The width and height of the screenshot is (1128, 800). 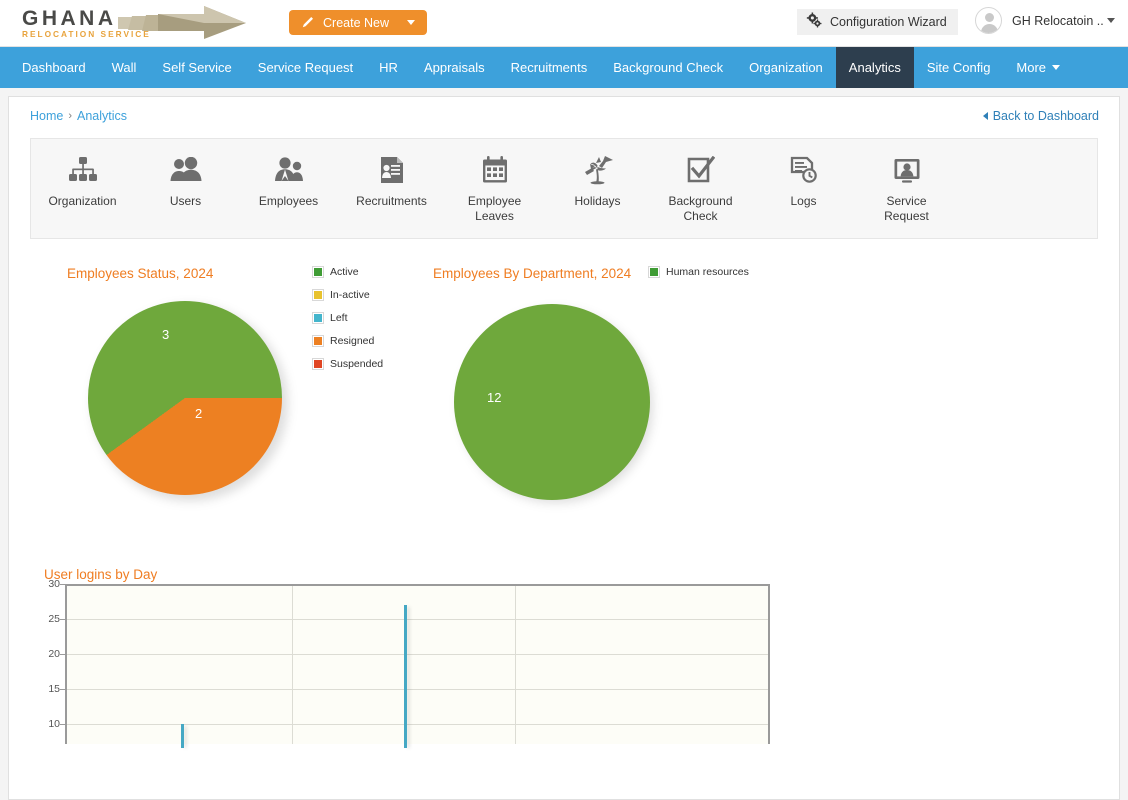 I want to click on nav-item-wall: Wall, so click(x=124, y=67).